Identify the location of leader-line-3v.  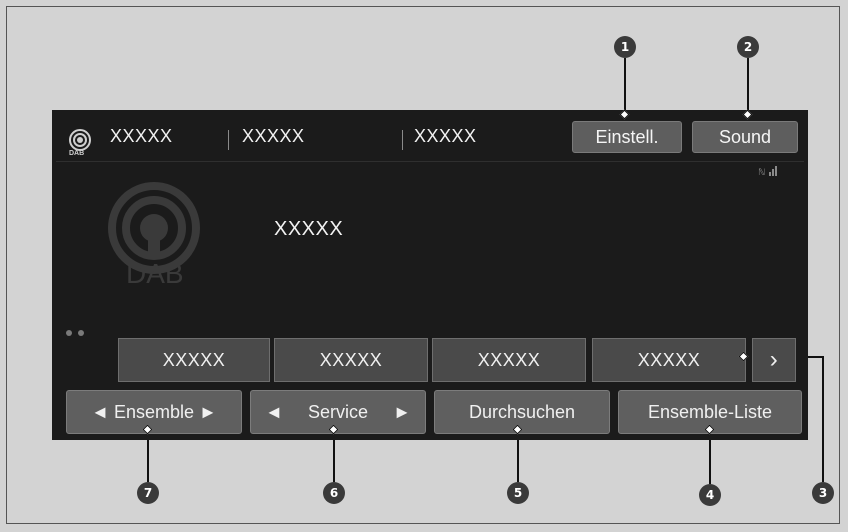
(823, 419).